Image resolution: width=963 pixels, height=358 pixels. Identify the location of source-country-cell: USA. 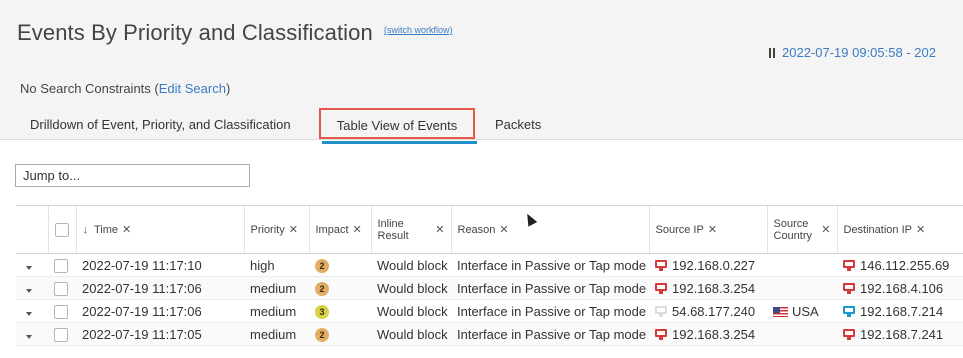
(802, 311).